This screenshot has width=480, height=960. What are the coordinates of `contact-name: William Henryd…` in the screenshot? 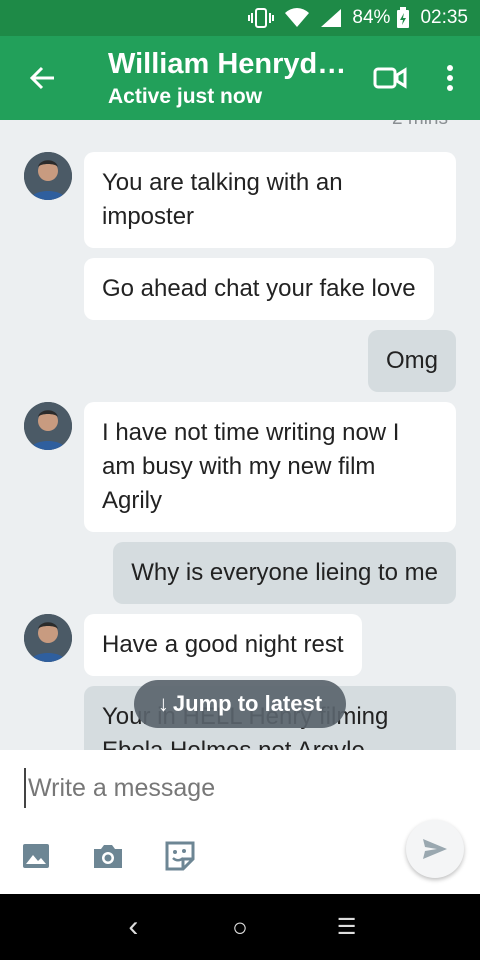 It's located at (227, 63).